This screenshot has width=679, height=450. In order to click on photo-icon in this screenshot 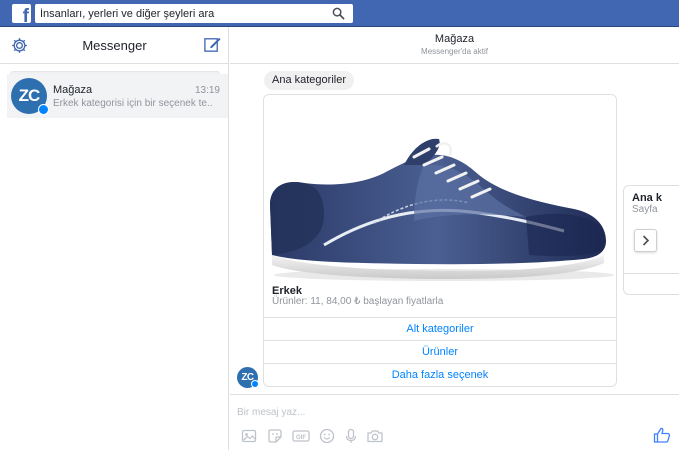, I will do `click(249, 436)`.